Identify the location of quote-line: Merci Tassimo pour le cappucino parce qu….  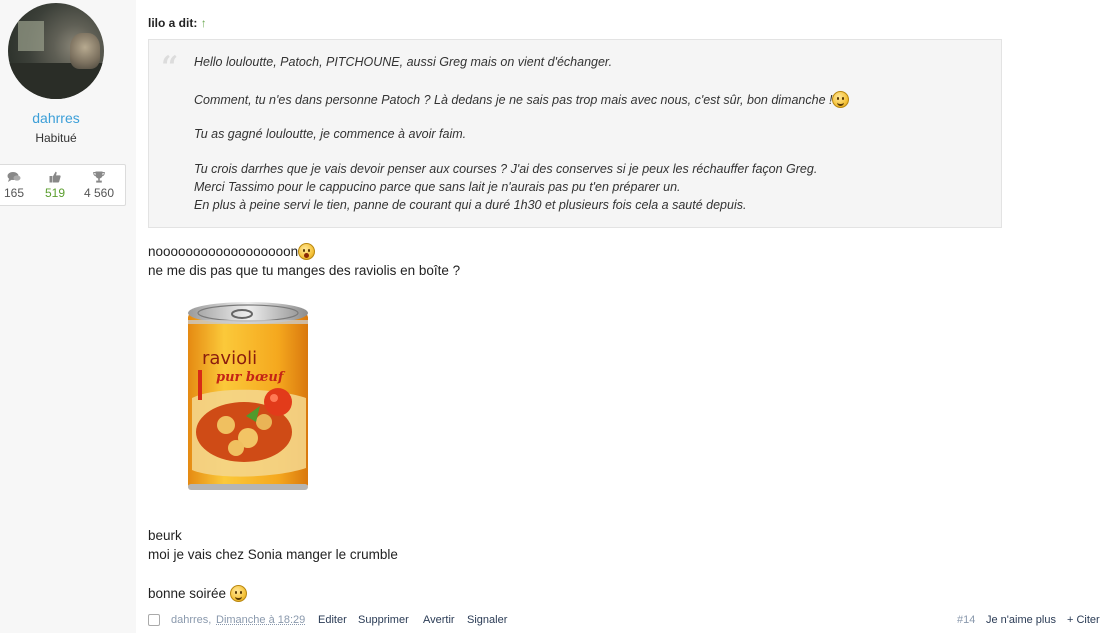
(437, 187).